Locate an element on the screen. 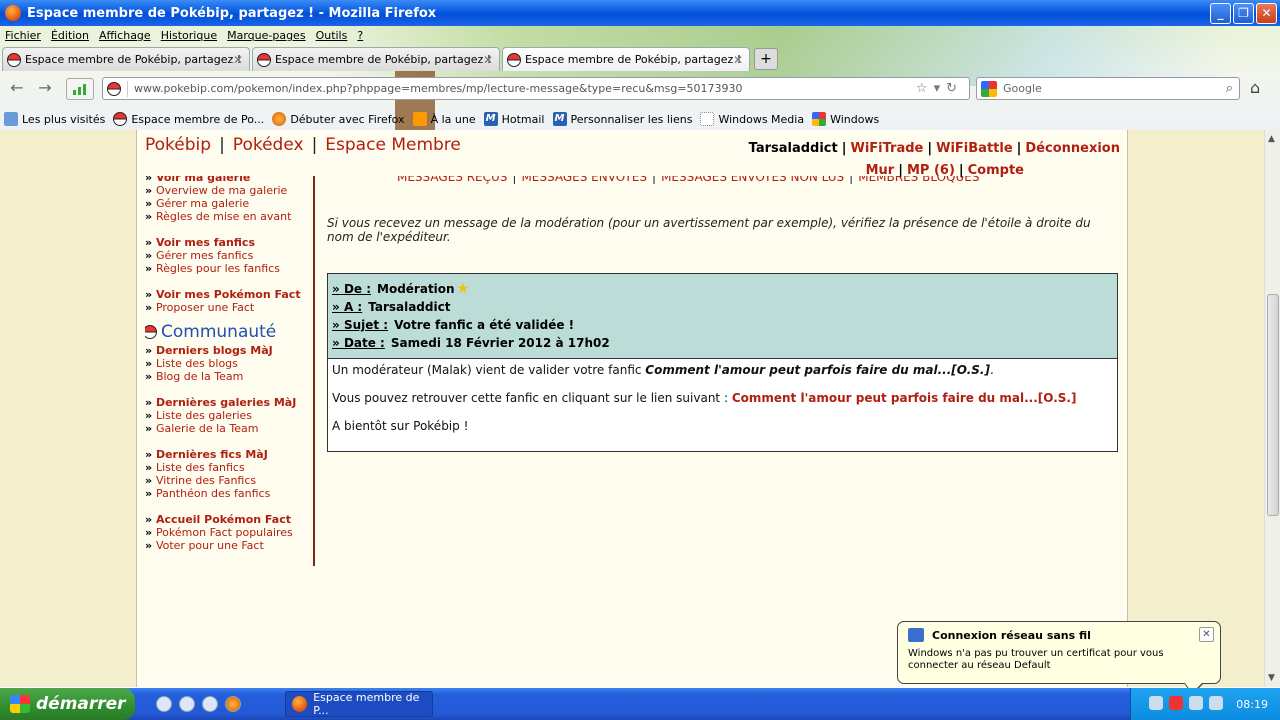 This screenshot has width=1280, height=720. browser-tab-active: Espace membre de Pokébip, partagez ! ✕ is located at coordinates (626, 59).